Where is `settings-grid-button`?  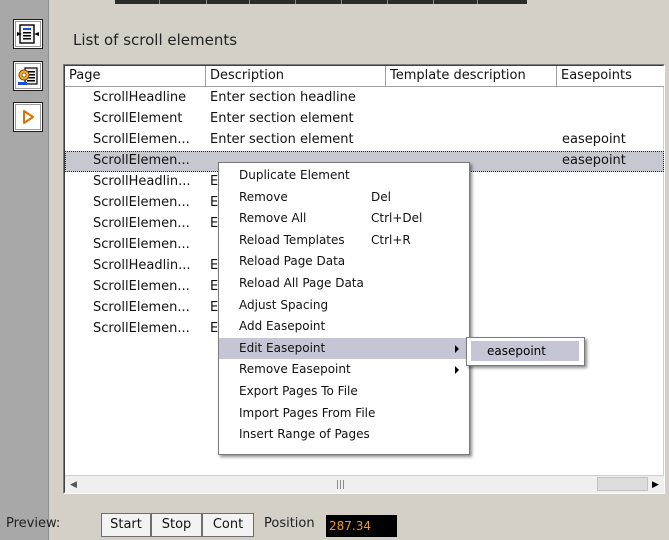 settings-grid-button is located at coordinates (28, 76).